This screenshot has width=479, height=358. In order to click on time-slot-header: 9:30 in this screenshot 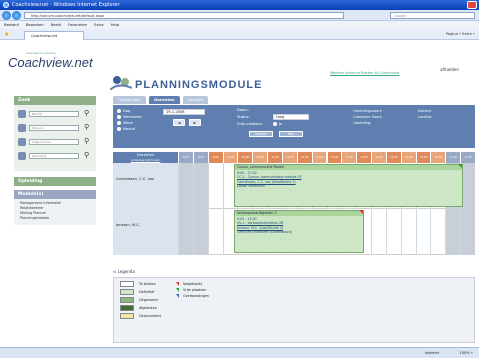, I will do `click(230, 157)`.